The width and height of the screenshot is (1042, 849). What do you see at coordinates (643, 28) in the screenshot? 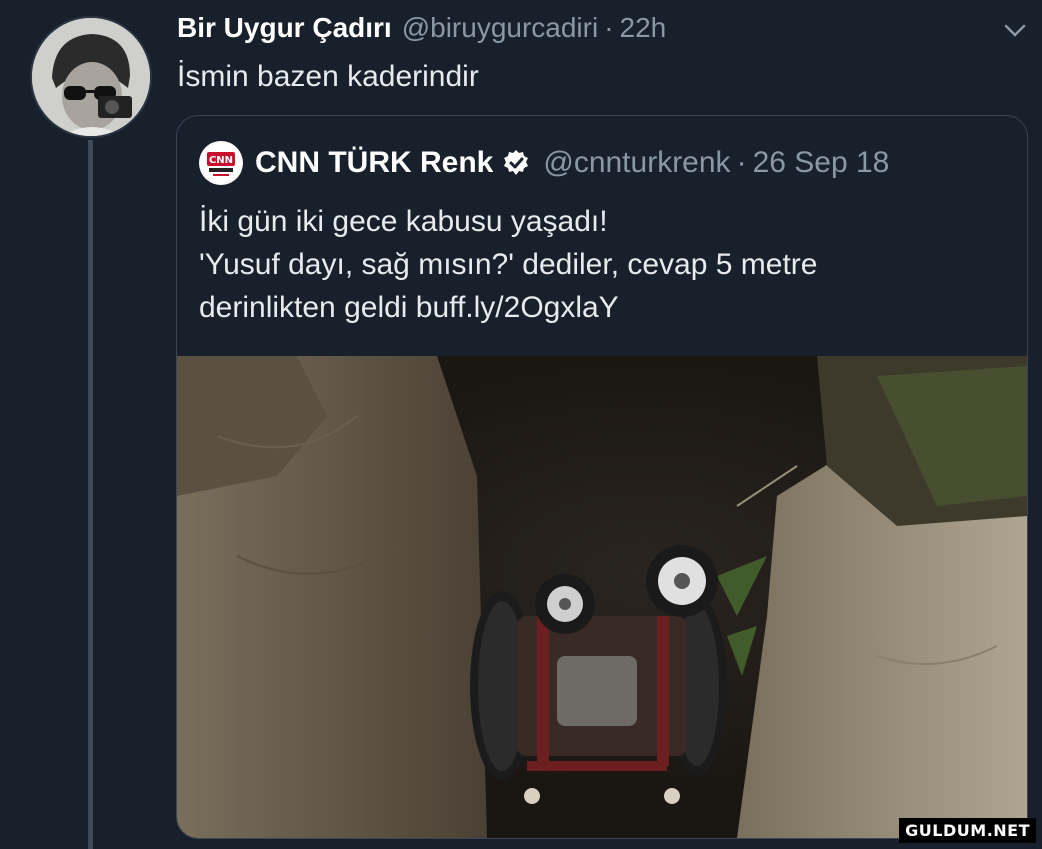
I see `tweet-time: 22h` at bounding box center [643, 28].